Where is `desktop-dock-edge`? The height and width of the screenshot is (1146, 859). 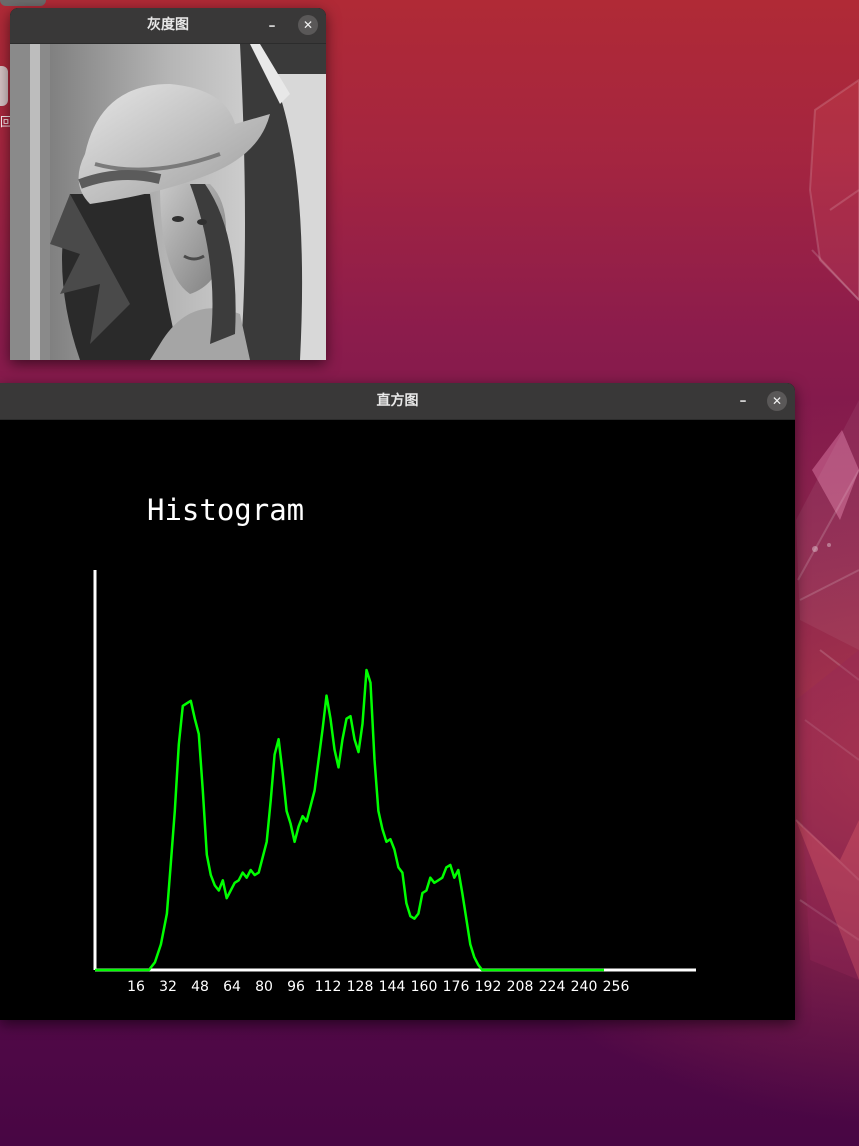
desktop-dock-edge is located at coordinates (23, 3).